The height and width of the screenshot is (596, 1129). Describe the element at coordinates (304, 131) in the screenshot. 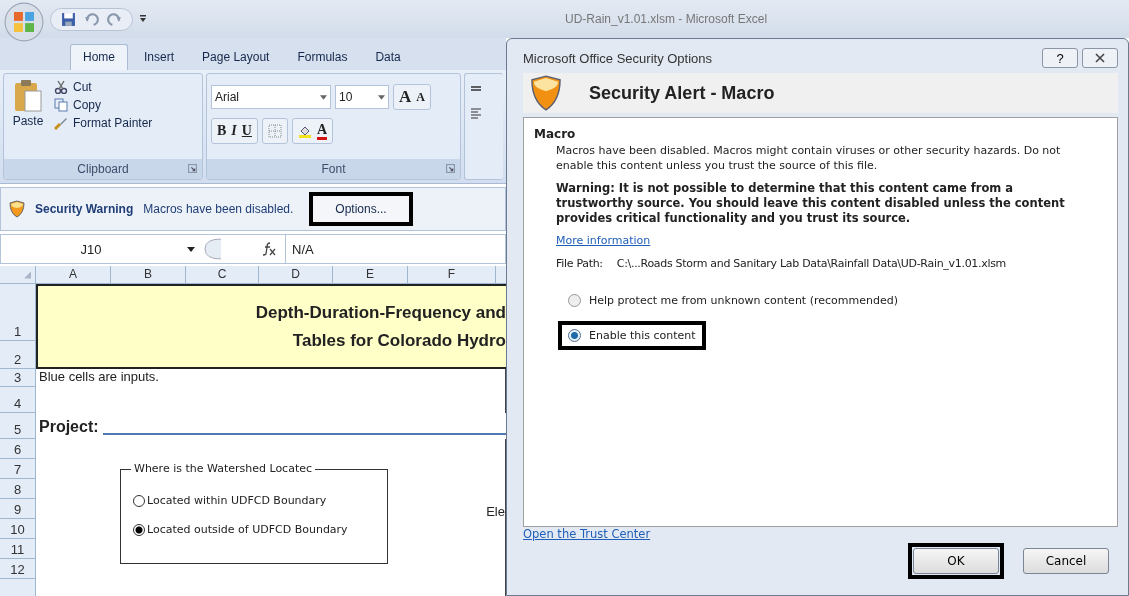

I see `fill-color-icon` at that location.